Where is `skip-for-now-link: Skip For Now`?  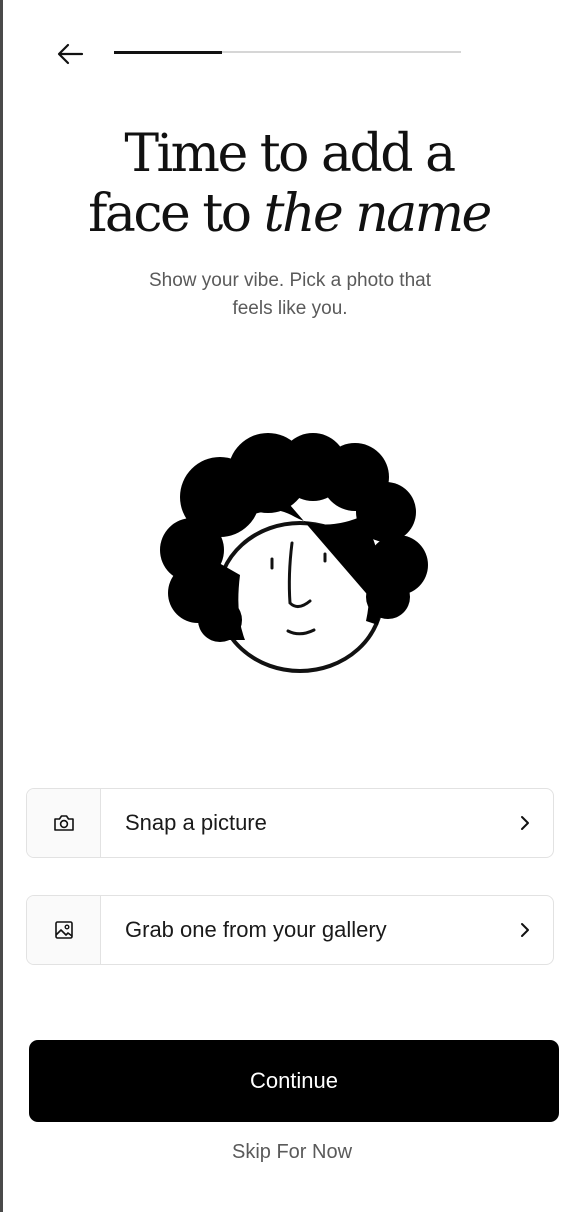
skip-for-now-link: Skip For Now is located at coordinates (289, 1152).